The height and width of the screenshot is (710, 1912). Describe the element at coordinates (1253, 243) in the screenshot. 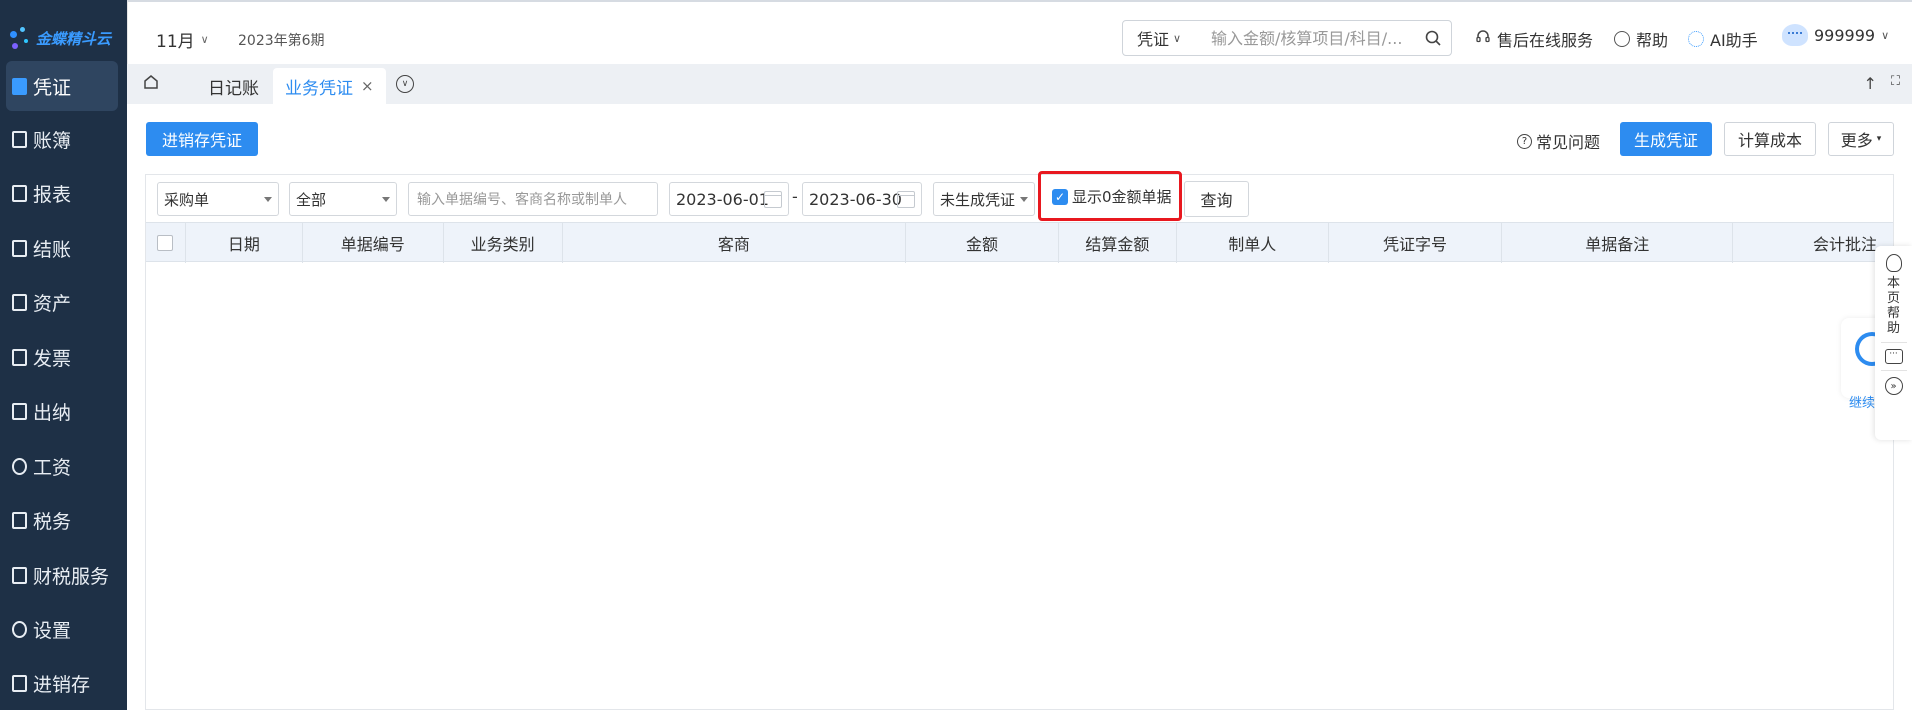

I see `column-header-creator: 制单人` at that location.